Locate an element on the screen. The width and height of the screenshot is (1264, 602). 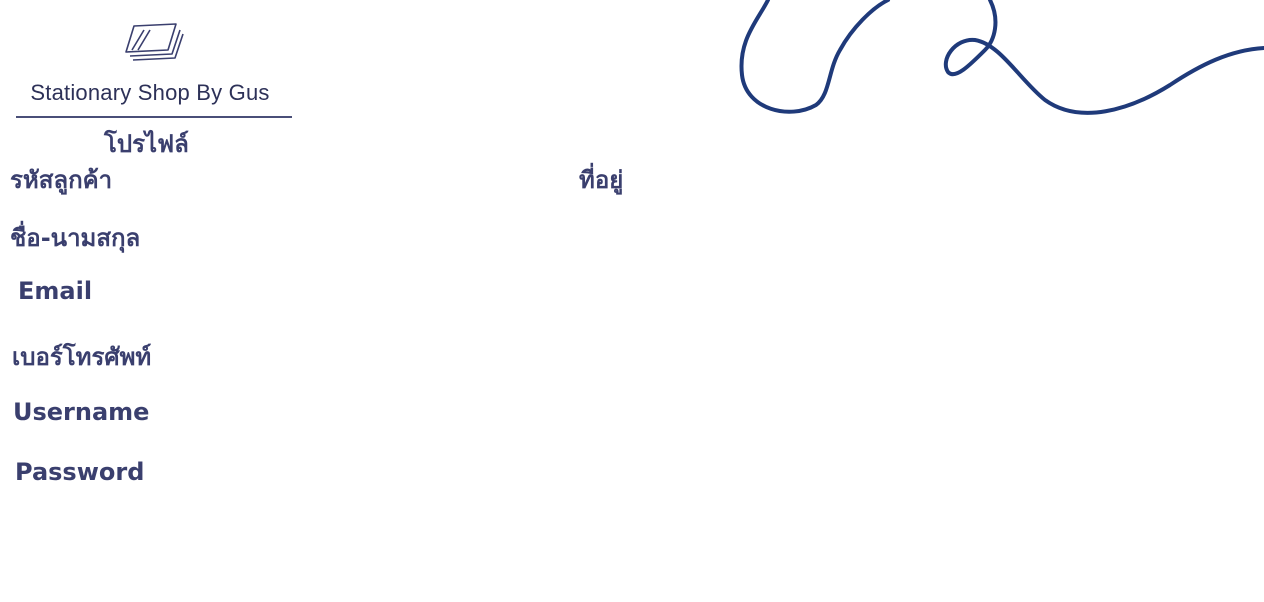
username-label: Username is located at coordinates (81, 412).